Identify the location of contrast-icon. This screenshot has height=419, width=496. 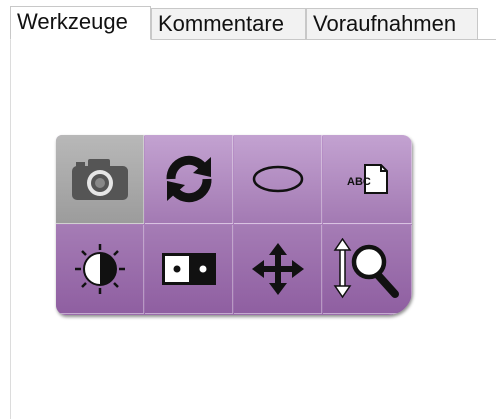
(99, 269).